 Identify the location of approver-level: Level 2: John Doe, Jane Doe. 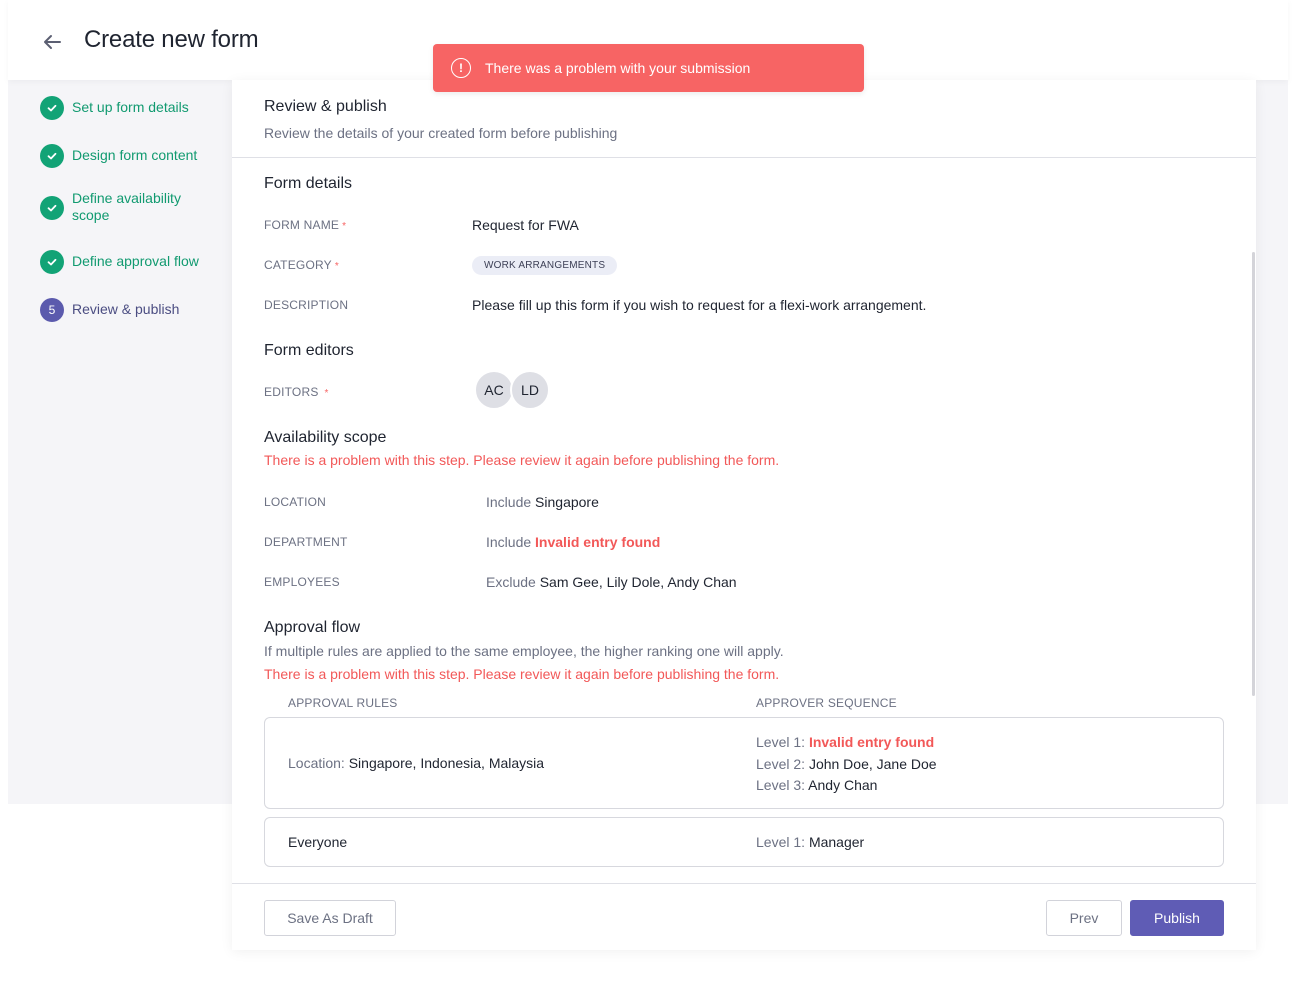
(846, 763).